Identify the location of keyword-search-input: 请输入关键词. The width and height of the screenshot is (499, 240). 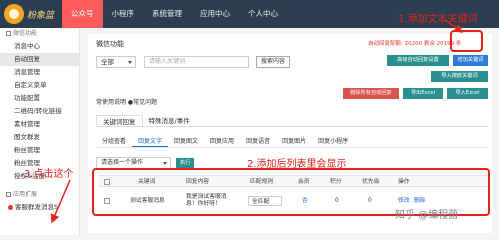
(196, 62).